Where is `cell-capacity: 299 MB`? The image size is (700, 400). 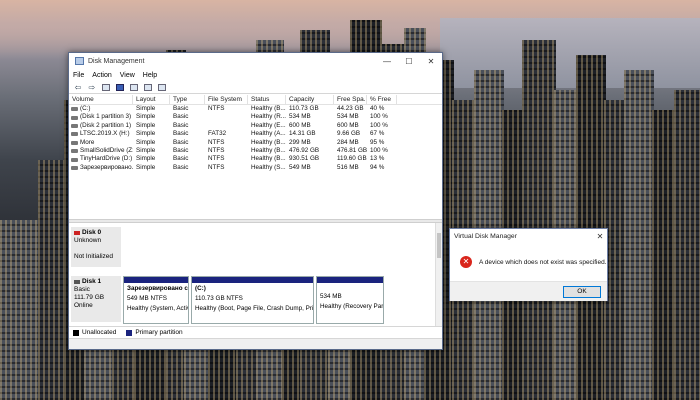 cell-capacity: 299 MB is located at coordinates (300, 142).